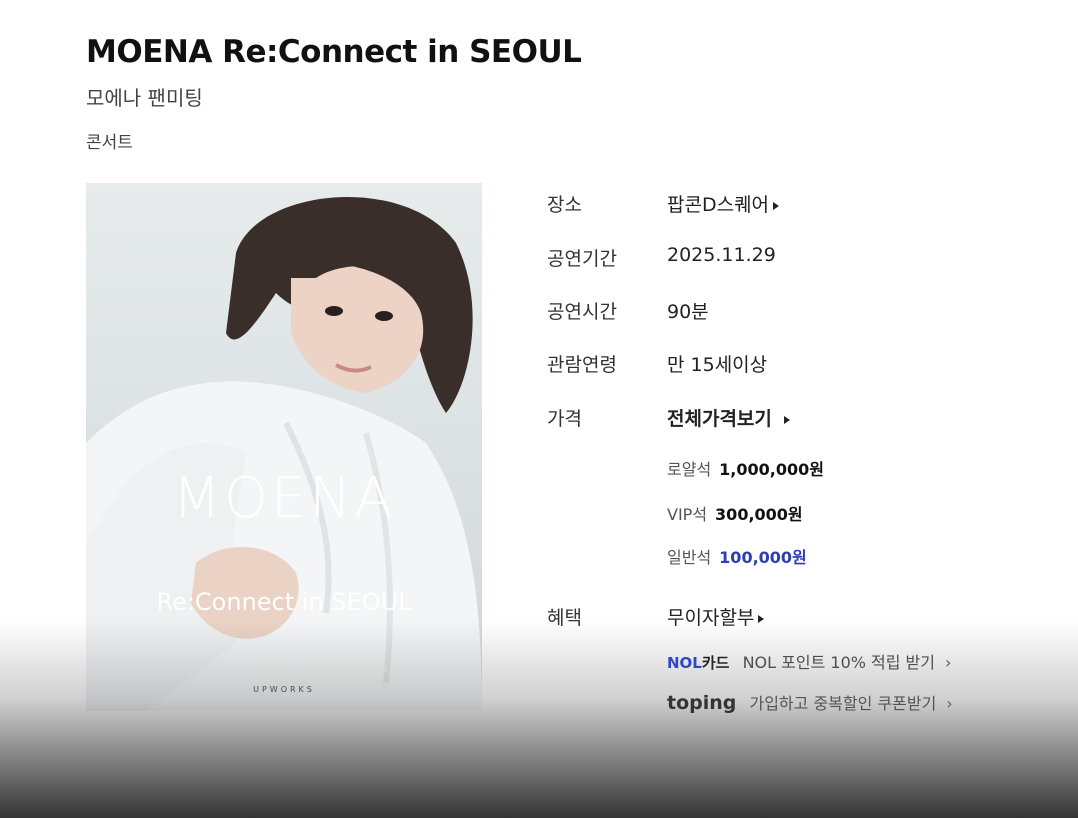 The image size is (1078, 818). I want to click on price-item-value: 1,000,000원, so click(771, 469).